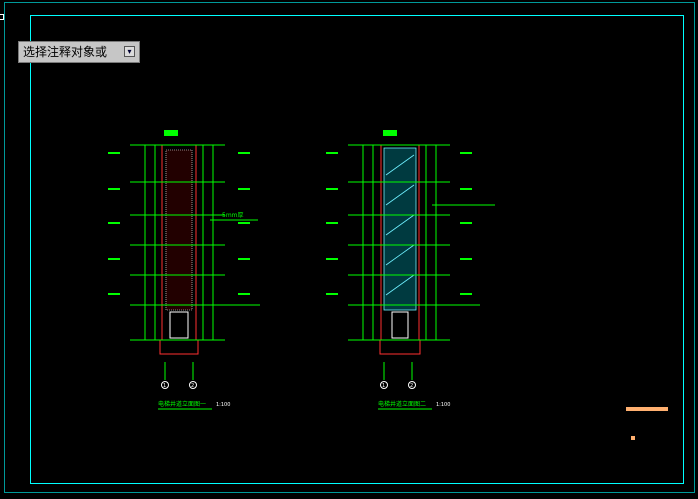 The width and height of the screenshot is (698, 499). What do you see at coordinates (182, 404) in the screenshot?
I see `drawing-title-left: 电梯井道立面图一` at bounding box center [182, 404].